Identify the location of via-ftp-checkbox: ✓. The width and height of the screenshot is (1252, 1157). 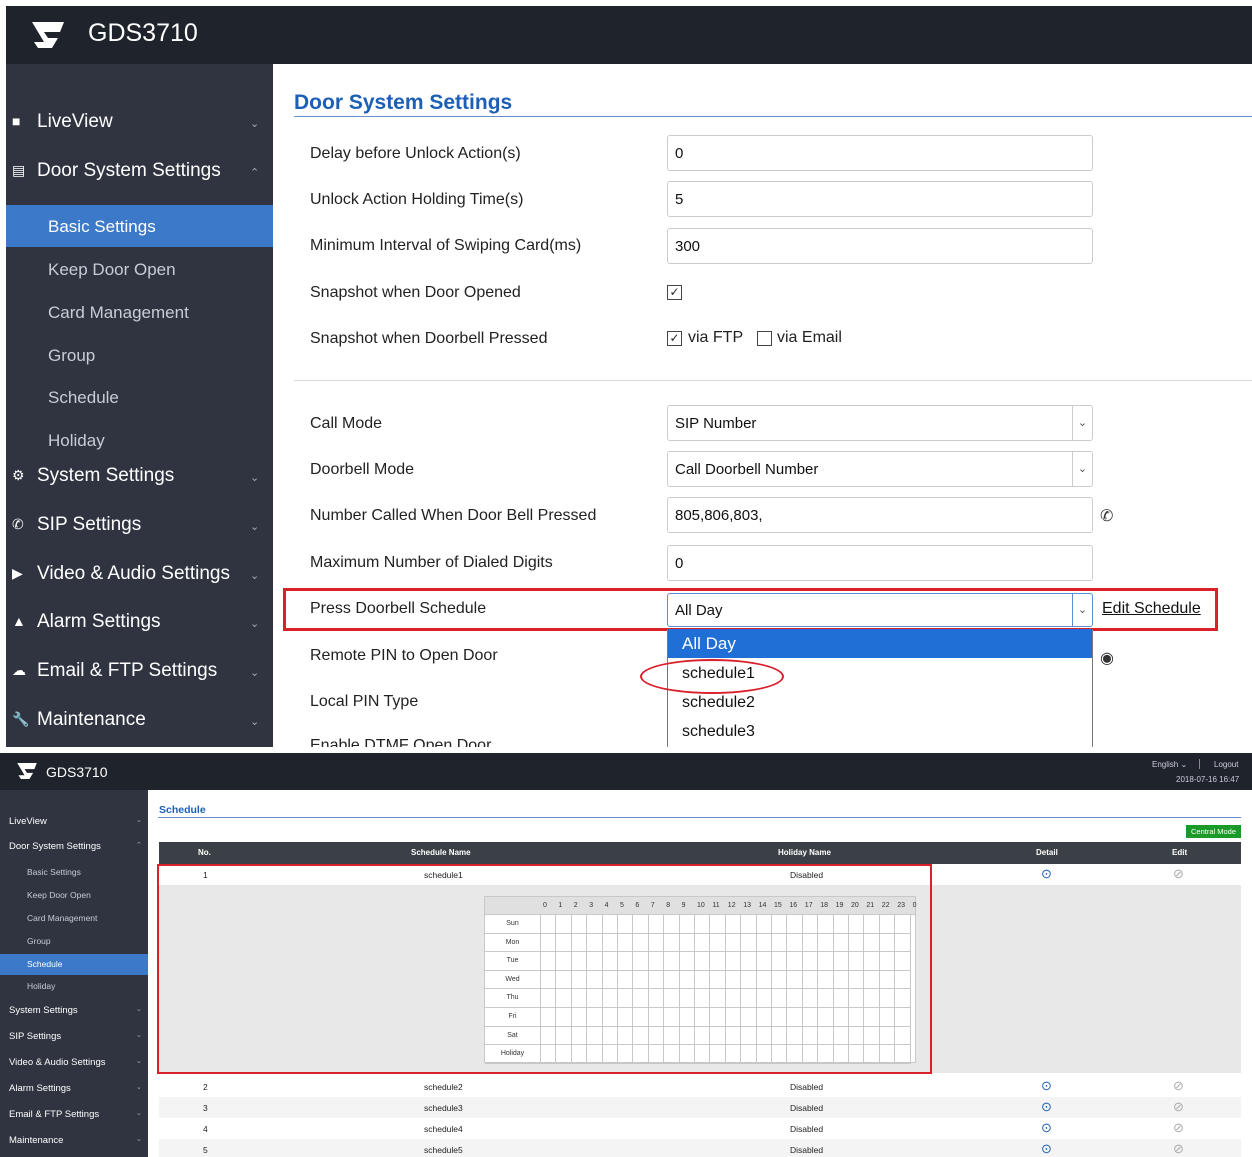
(674, 338).